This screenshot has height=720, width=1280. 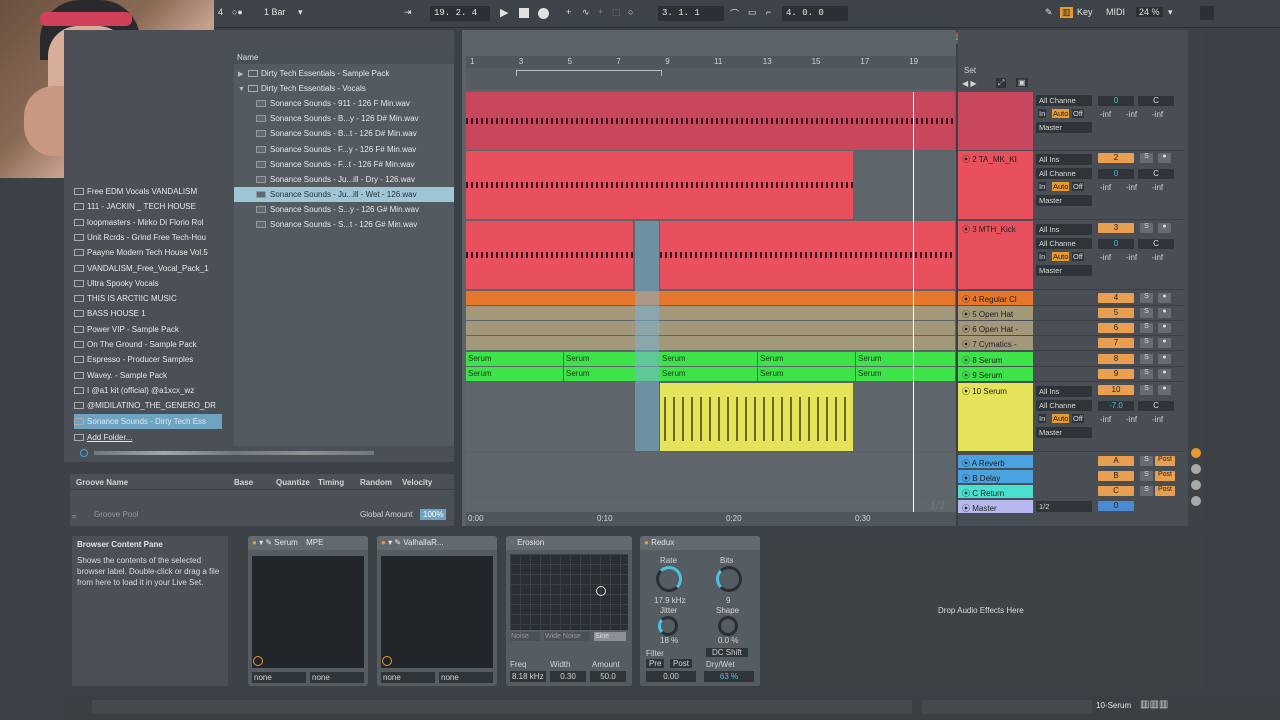 What do you see at coordinates (344, 164) in the screenshot?
I see `file-row: Sonance Sounds - F...t - 126 F# Min.wav` at bounding box center [344, 164].